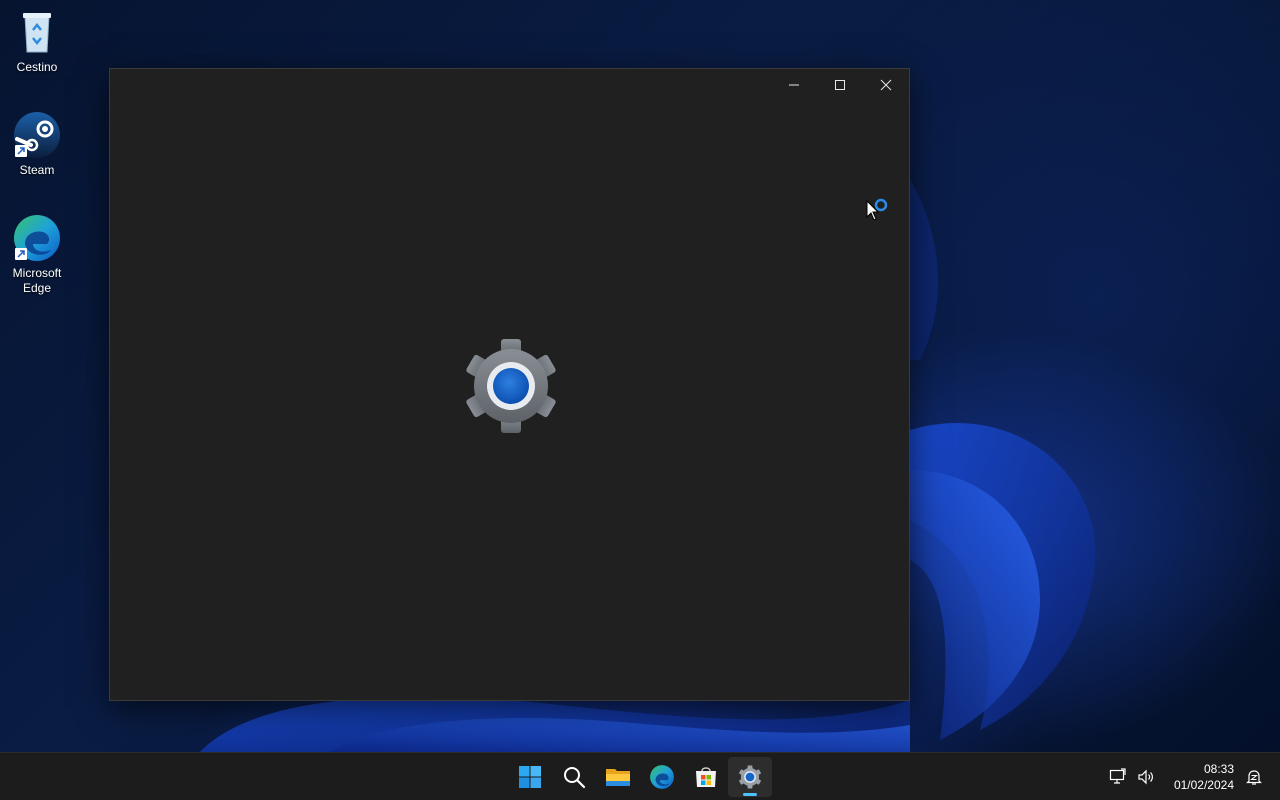 The height and width of the screenshot is (800, 1280). I want to click on system-tray: 08:33 01/02/2024, so click(1192, 776).